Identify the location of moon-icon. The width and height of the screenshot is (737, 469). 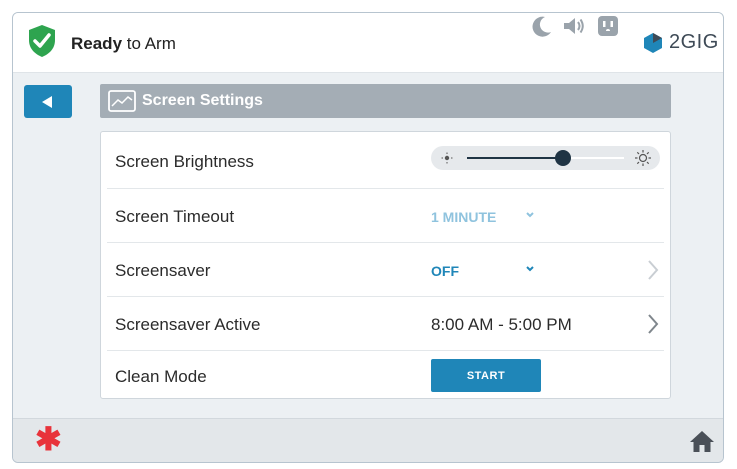
(542, 26).